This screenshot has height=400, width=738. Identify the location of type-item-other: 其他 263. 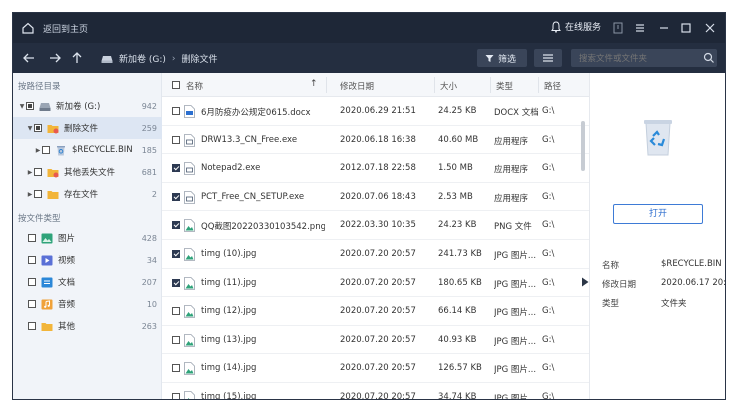
(87, 326).